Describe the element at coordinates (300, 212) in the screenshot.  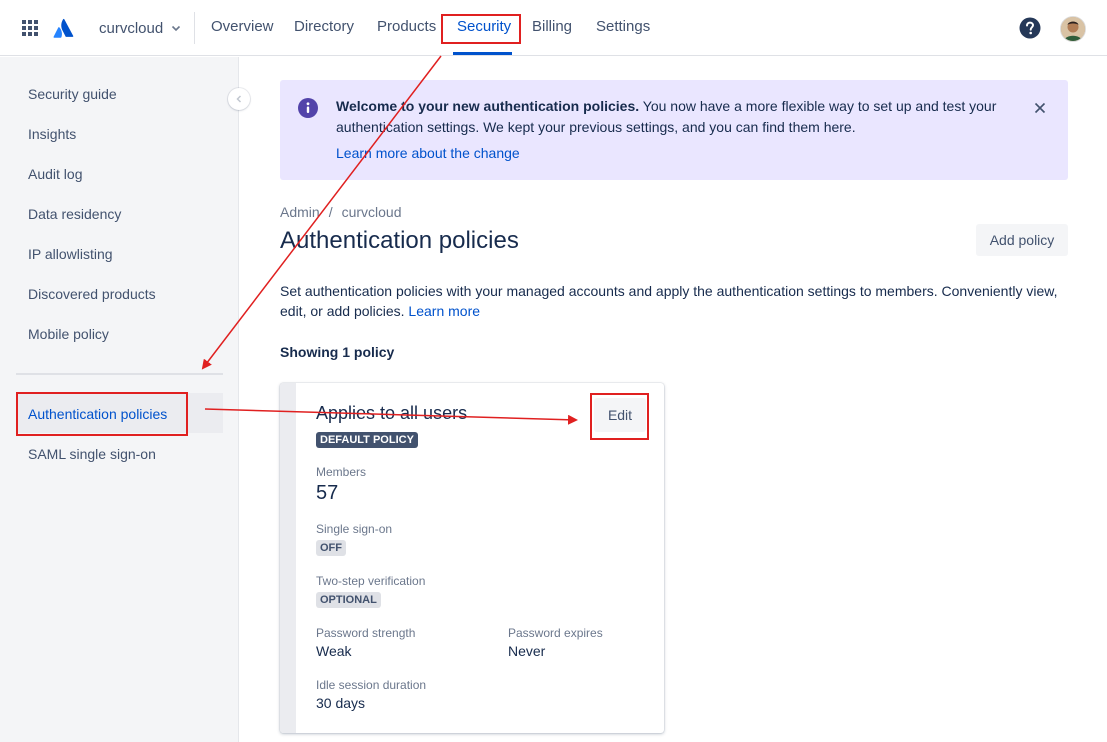
I see `breadcrumb-admin: Admin` at that location.